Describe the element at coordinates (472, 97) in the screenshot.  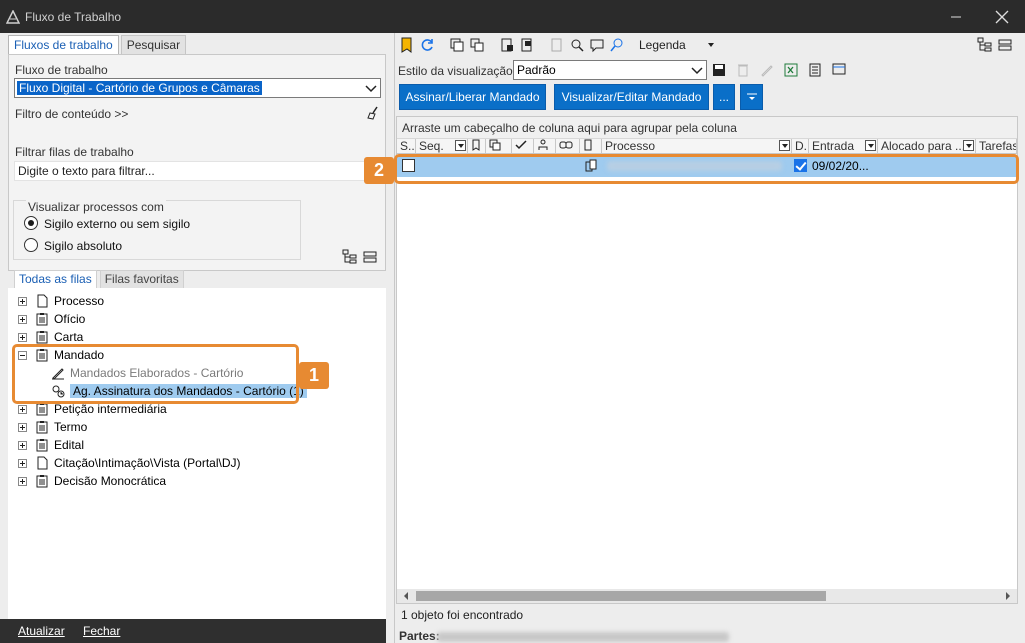
I see `assinar-liberar-button: Assinar/Liberar Mandado` at that location.